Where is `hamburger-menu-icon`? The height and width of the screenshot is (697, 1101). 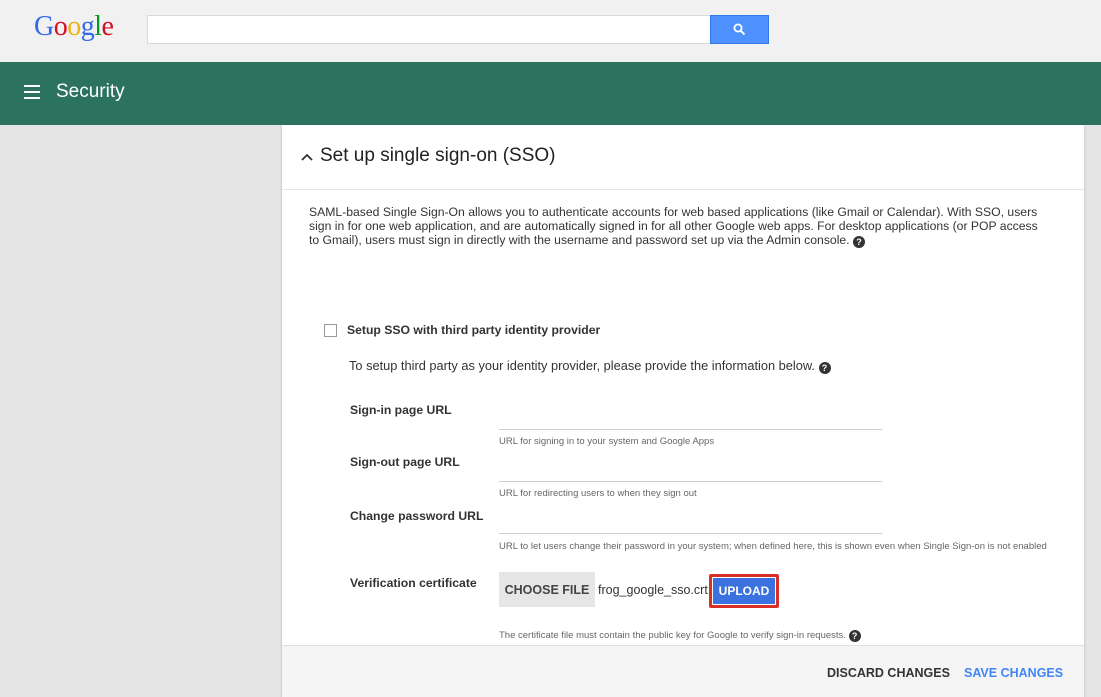
hamburger-menu-icon is located at coordinates (32, 92).